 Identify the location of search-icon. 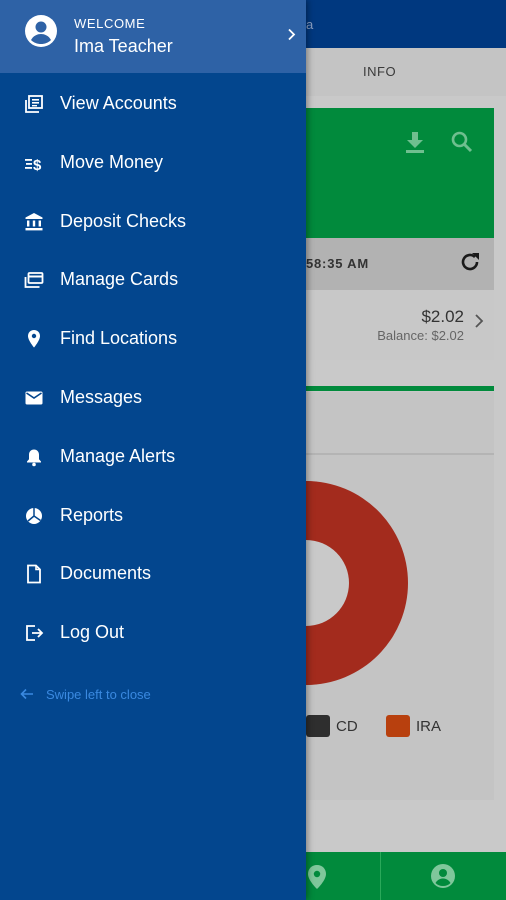
(462, 142).